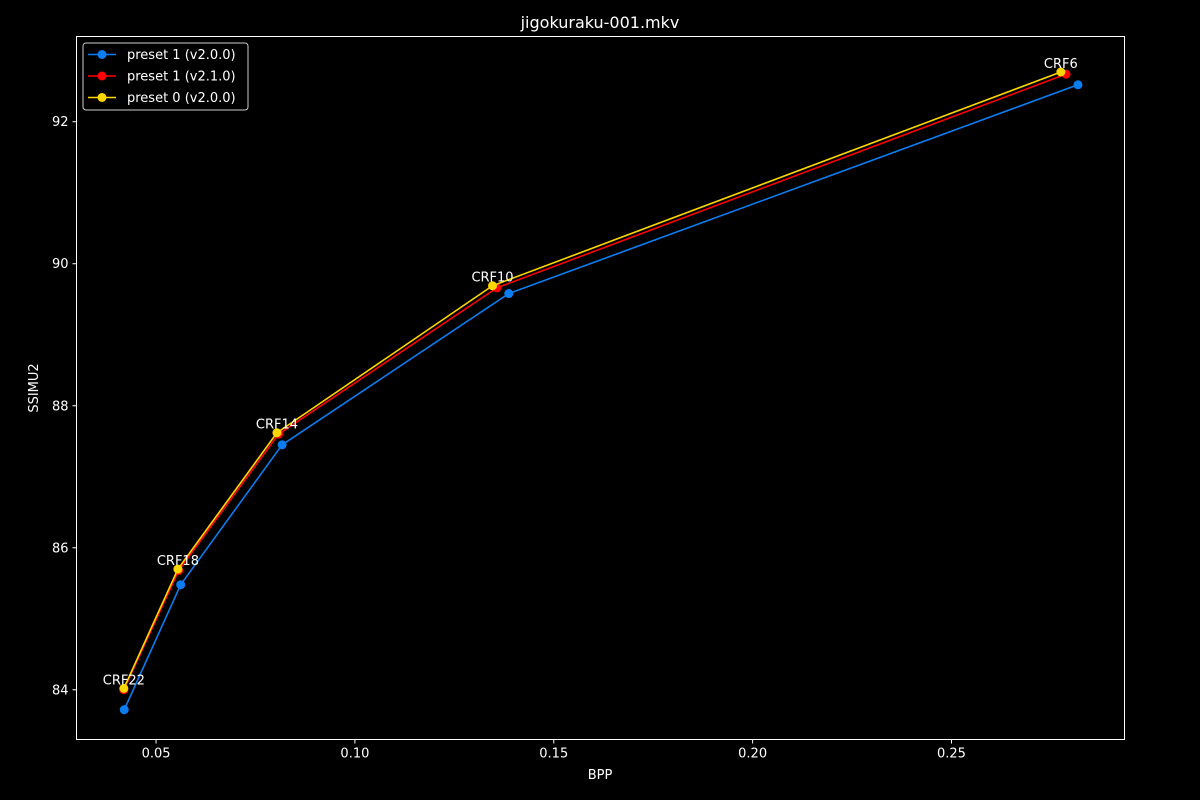 This screenshot has height=800, width=1200. What do you see at coordinates (178, 561) in the screenshot?
I see `crf-label: CRF18` at bounding box center [178, 561].